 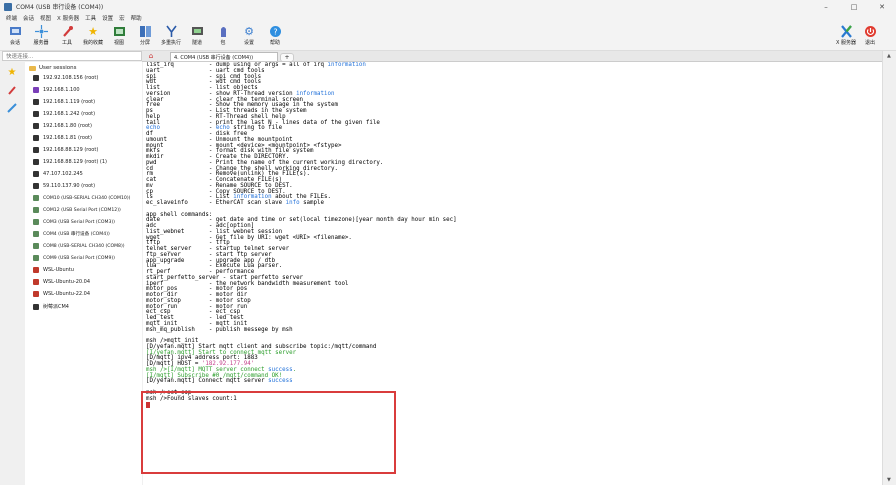 I want to click on packages-icon, so click(x=223, y=31).